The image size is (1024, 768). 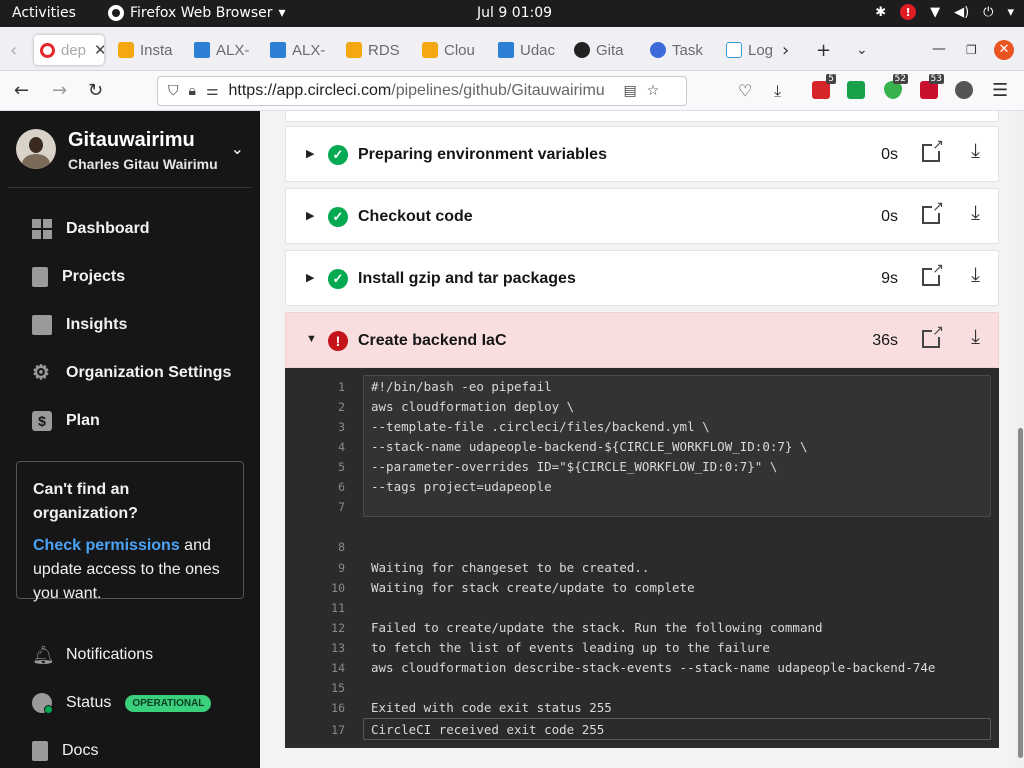 I want to click on scrollbar-thumb, so click(x=1020, y=593).